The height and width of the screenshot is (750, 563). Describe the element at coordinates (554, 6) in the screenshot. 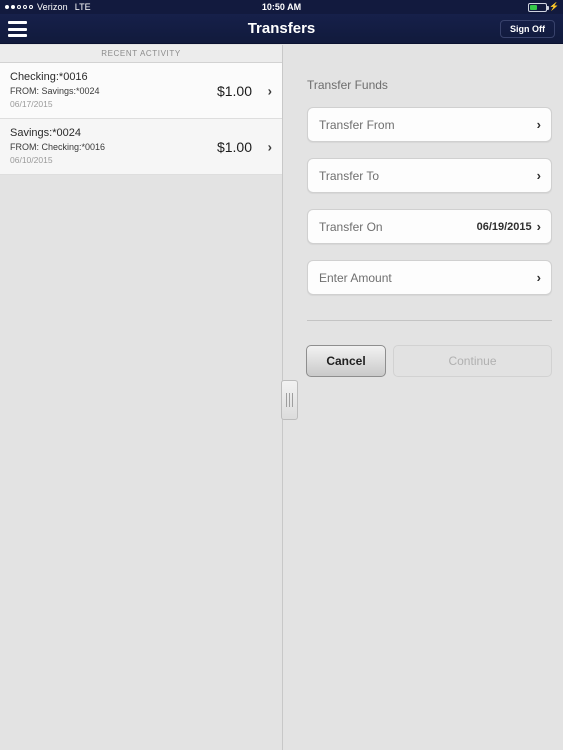

I see `charging-bolt-icon: ⚡` at that location.